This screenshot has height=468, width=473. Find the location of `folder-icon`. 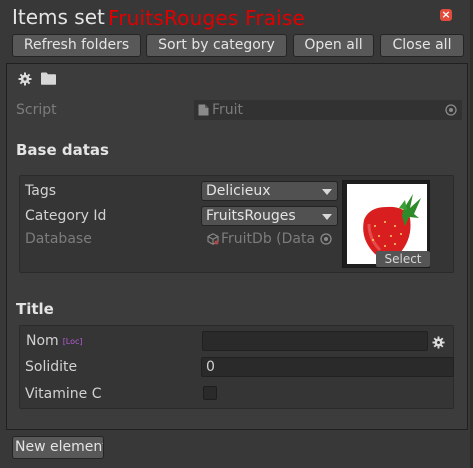

folder-icon is located at coordinates (48, 78).